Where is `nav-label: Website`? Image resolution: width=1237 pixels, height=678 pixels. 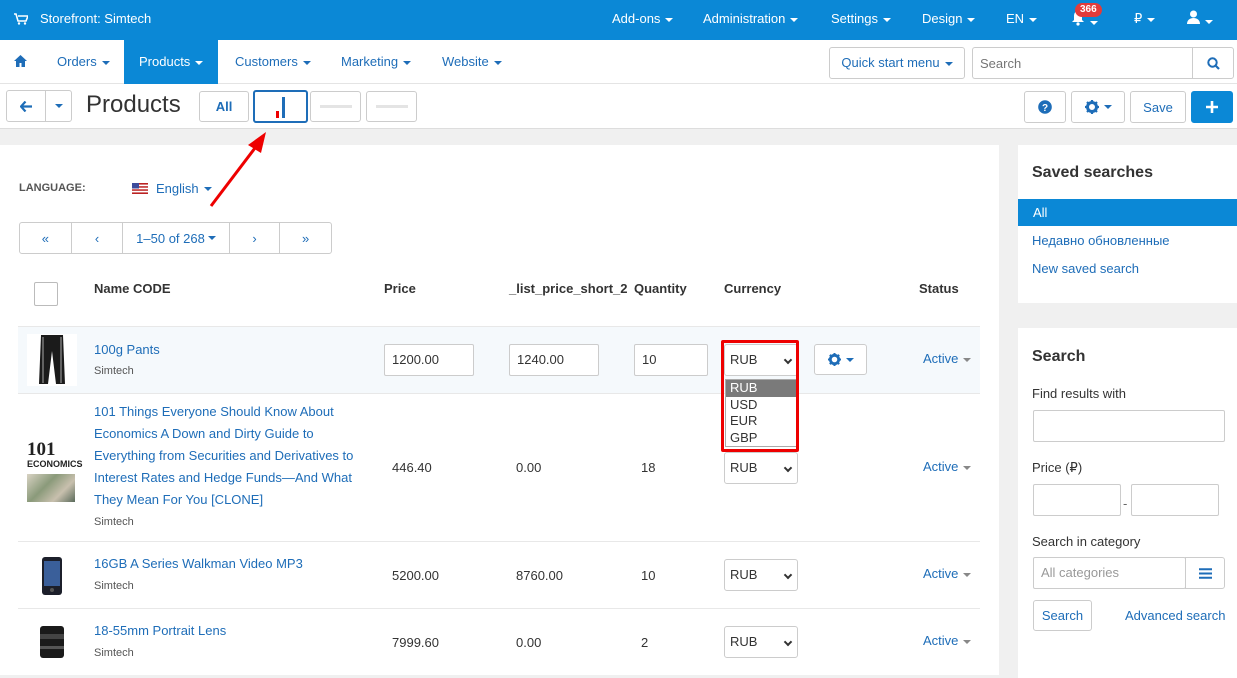
nav-label: Website is located at coordinates (465, 61).